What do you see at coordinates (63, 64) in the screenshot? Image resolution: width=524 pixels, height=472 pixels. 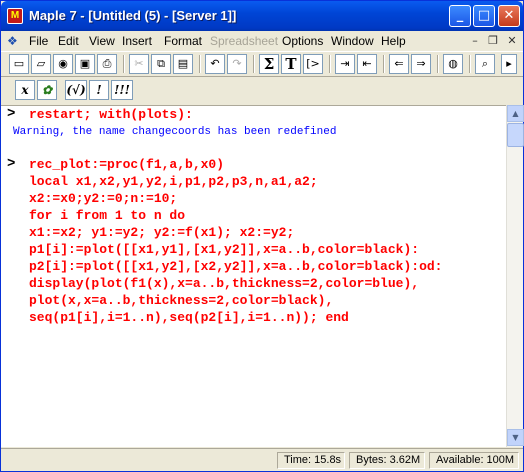 I see `open-url-icon: ◉` at bounding box center [63, 64].